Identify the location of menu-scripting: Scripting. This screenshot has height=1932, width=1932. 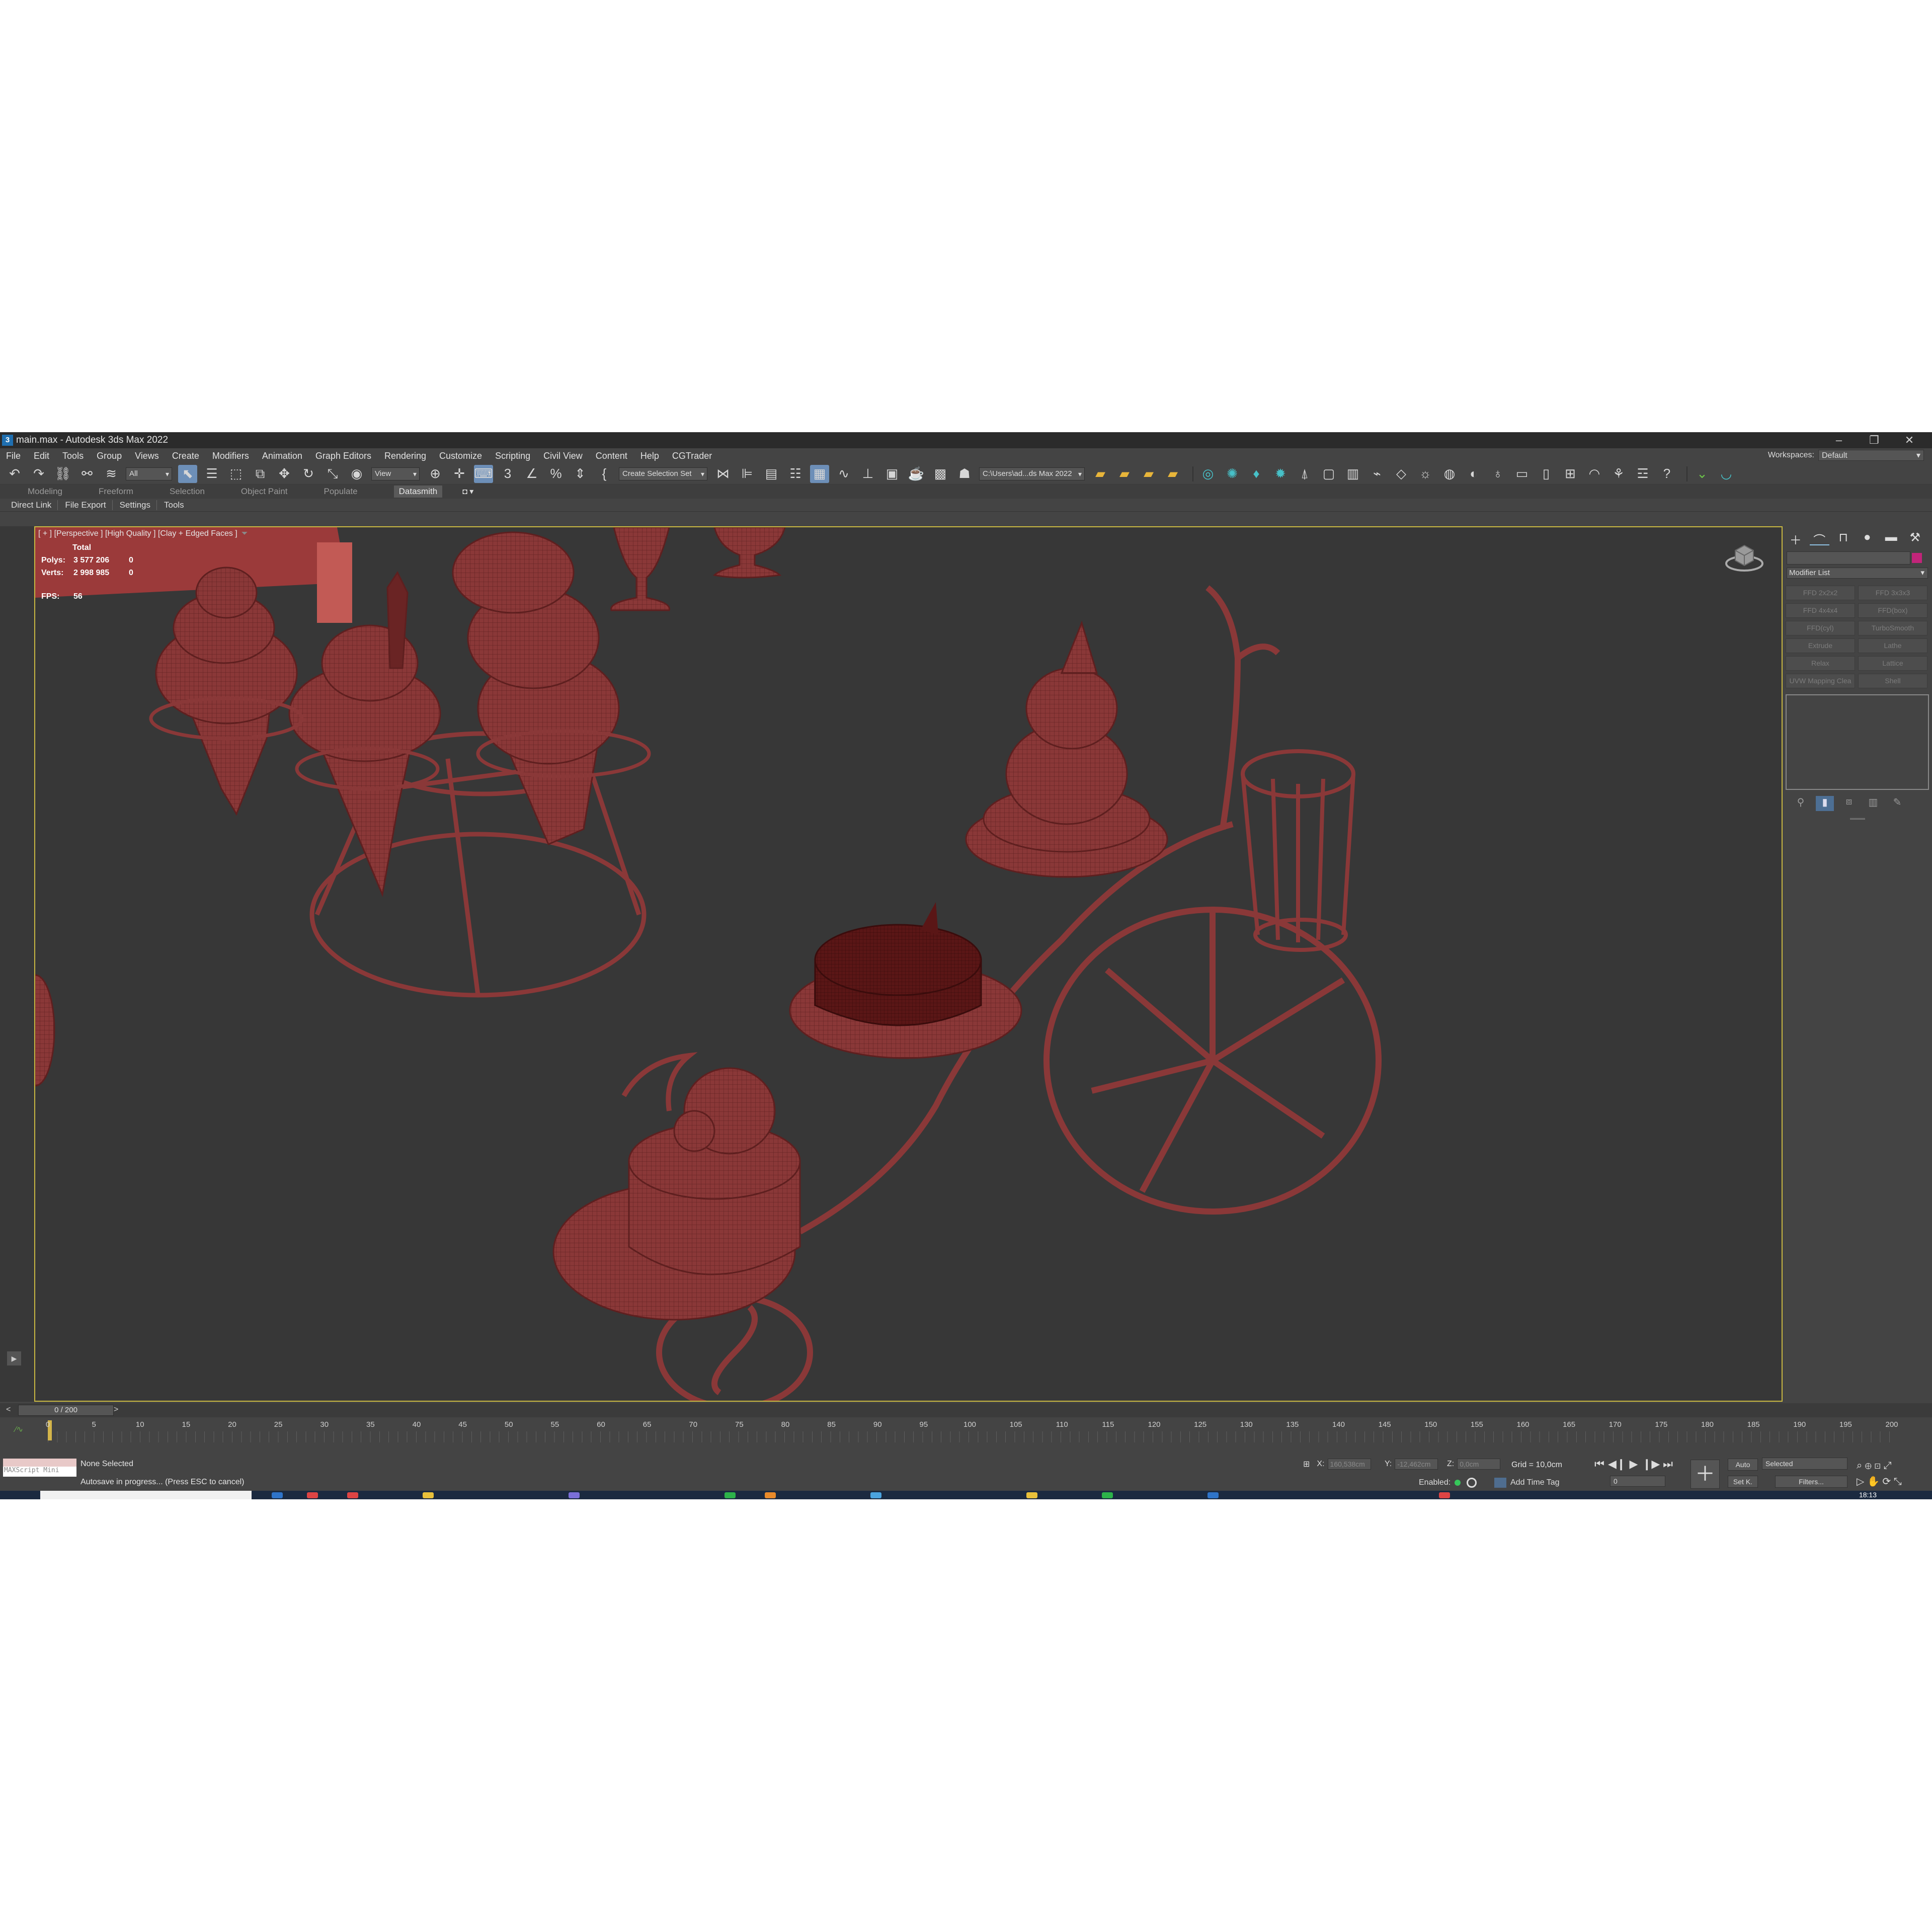
(513, 456).